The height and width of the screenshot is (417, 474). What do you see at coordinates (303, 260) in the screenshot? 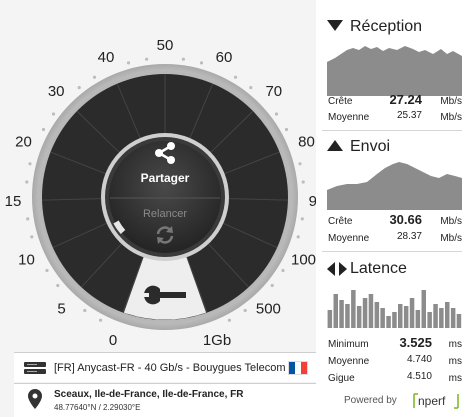
I see `gauge-tick-label: 100` at bounding box center [303, 260].